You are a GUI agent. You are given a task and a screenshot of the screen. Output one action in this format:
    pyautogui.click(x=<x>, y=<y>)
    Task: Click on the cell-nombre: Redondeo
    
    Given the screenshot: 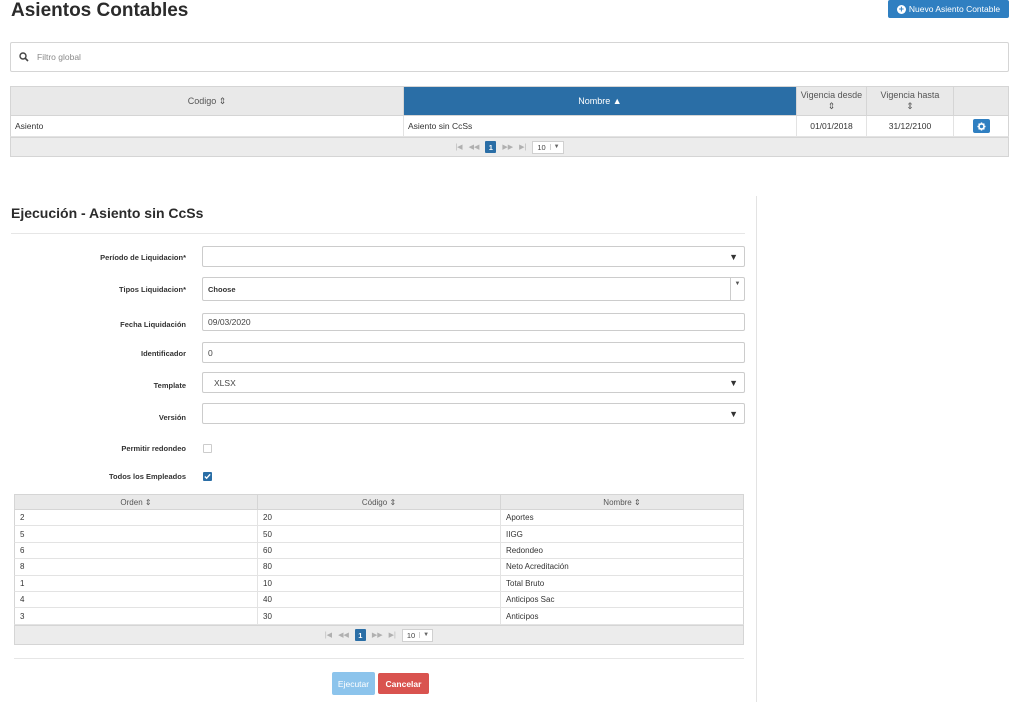 What is the action you would take?
    pyautogui.click(x=524, y=550)
    